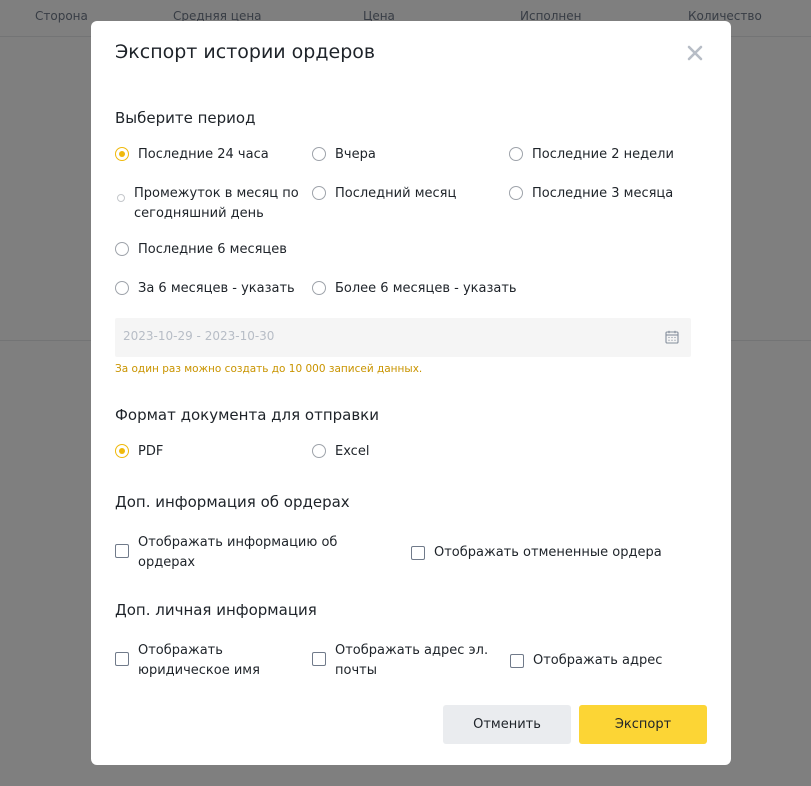  Describe the element at coordinates (643, 724) in the screenshot. I see `export-button: Экспорт` at that location.